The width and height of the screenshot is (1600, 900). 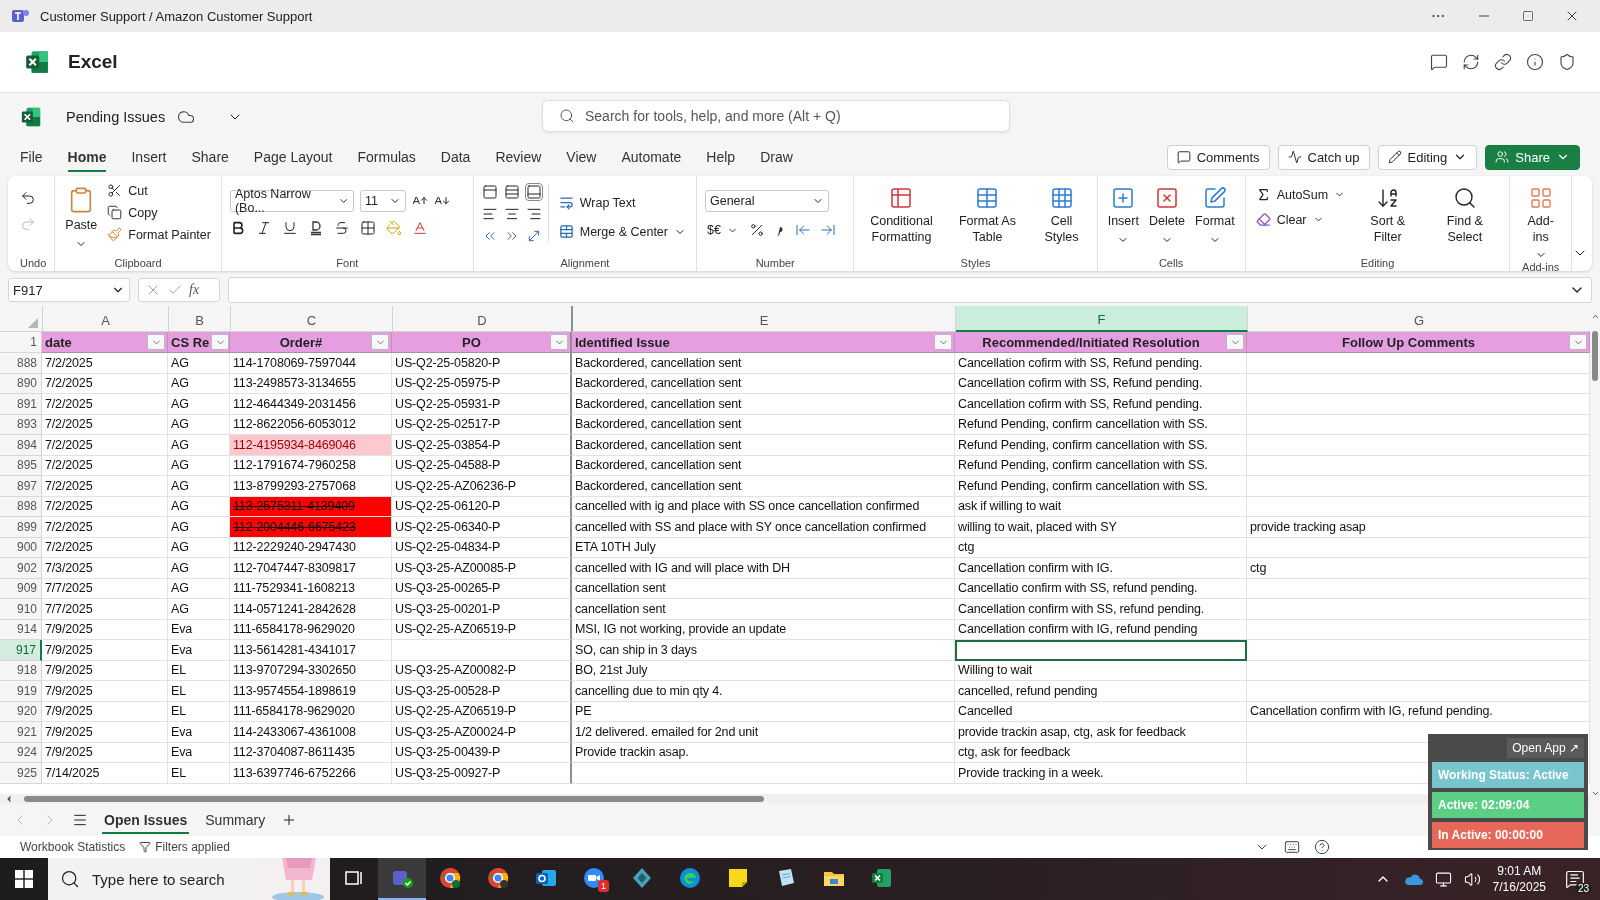 I want to click on search-field: Search for tools, help, and more (Alt + Q), so click(x=776, y=116).